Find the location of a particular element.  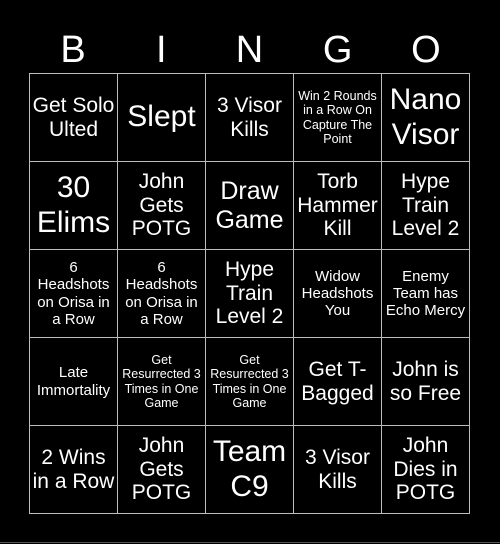

bingo-cell: Draw Game is located at coordinates (250, 206).